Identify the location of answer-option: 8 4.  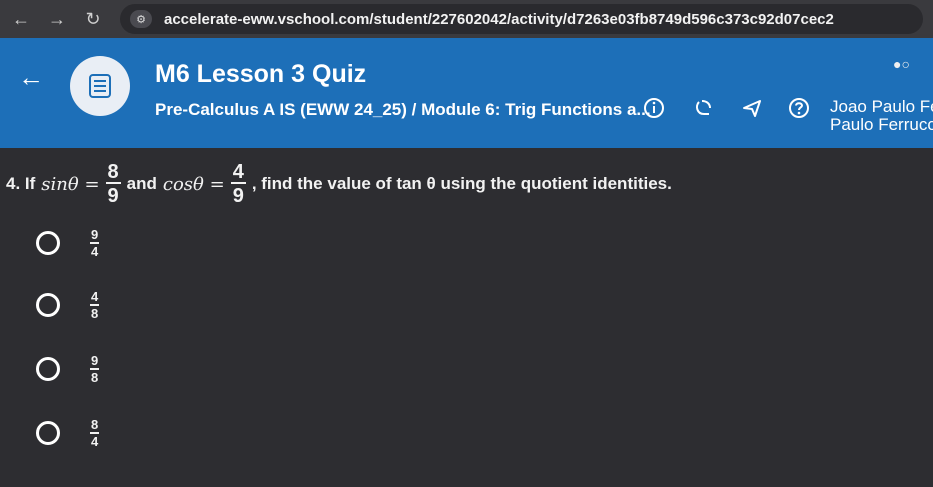
(68, 433).